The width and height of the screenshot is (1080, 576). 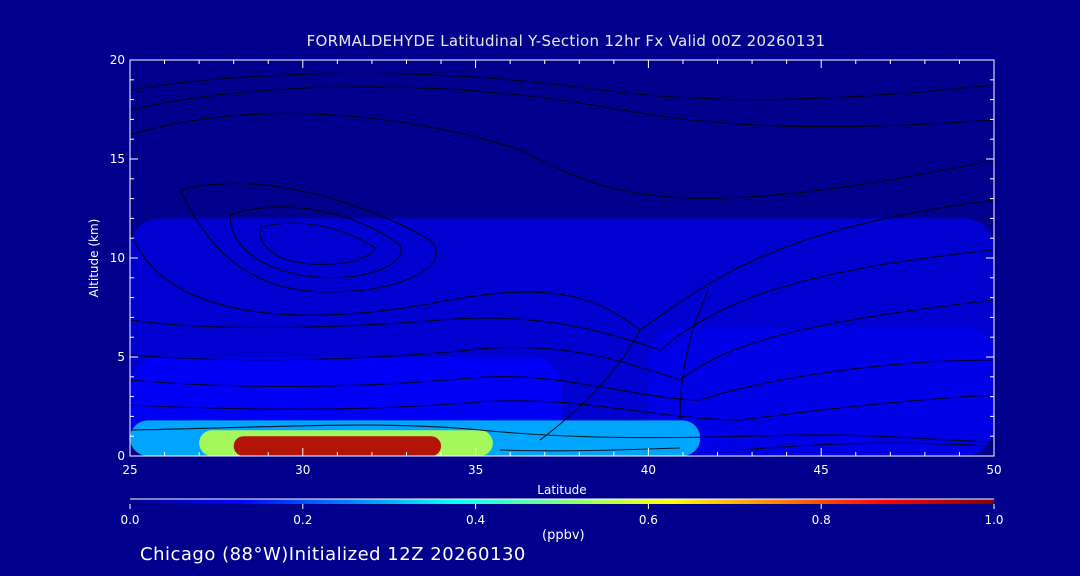 What do you see at coordinates (302, 520) in the screenshot?
I see `colorbar-tick-label: 0.2` at bounding box center [302, 520].